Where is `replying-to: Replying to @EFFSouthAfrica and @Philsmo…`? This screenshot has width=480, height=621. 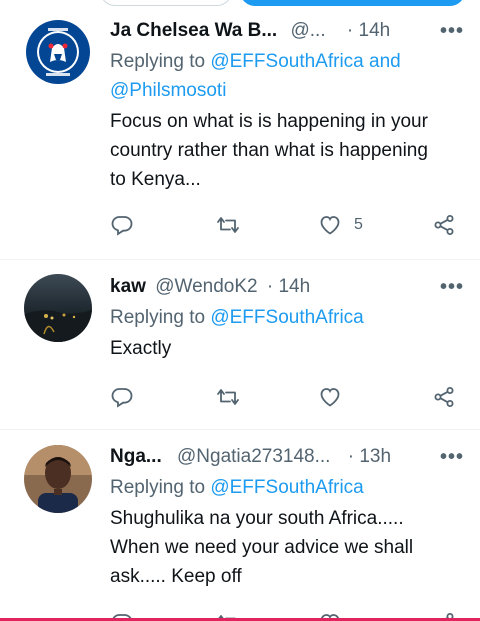 replying-to: Replying to @EFFSouthAfrica and @Philsmo… is located at coordinates (287, 76).